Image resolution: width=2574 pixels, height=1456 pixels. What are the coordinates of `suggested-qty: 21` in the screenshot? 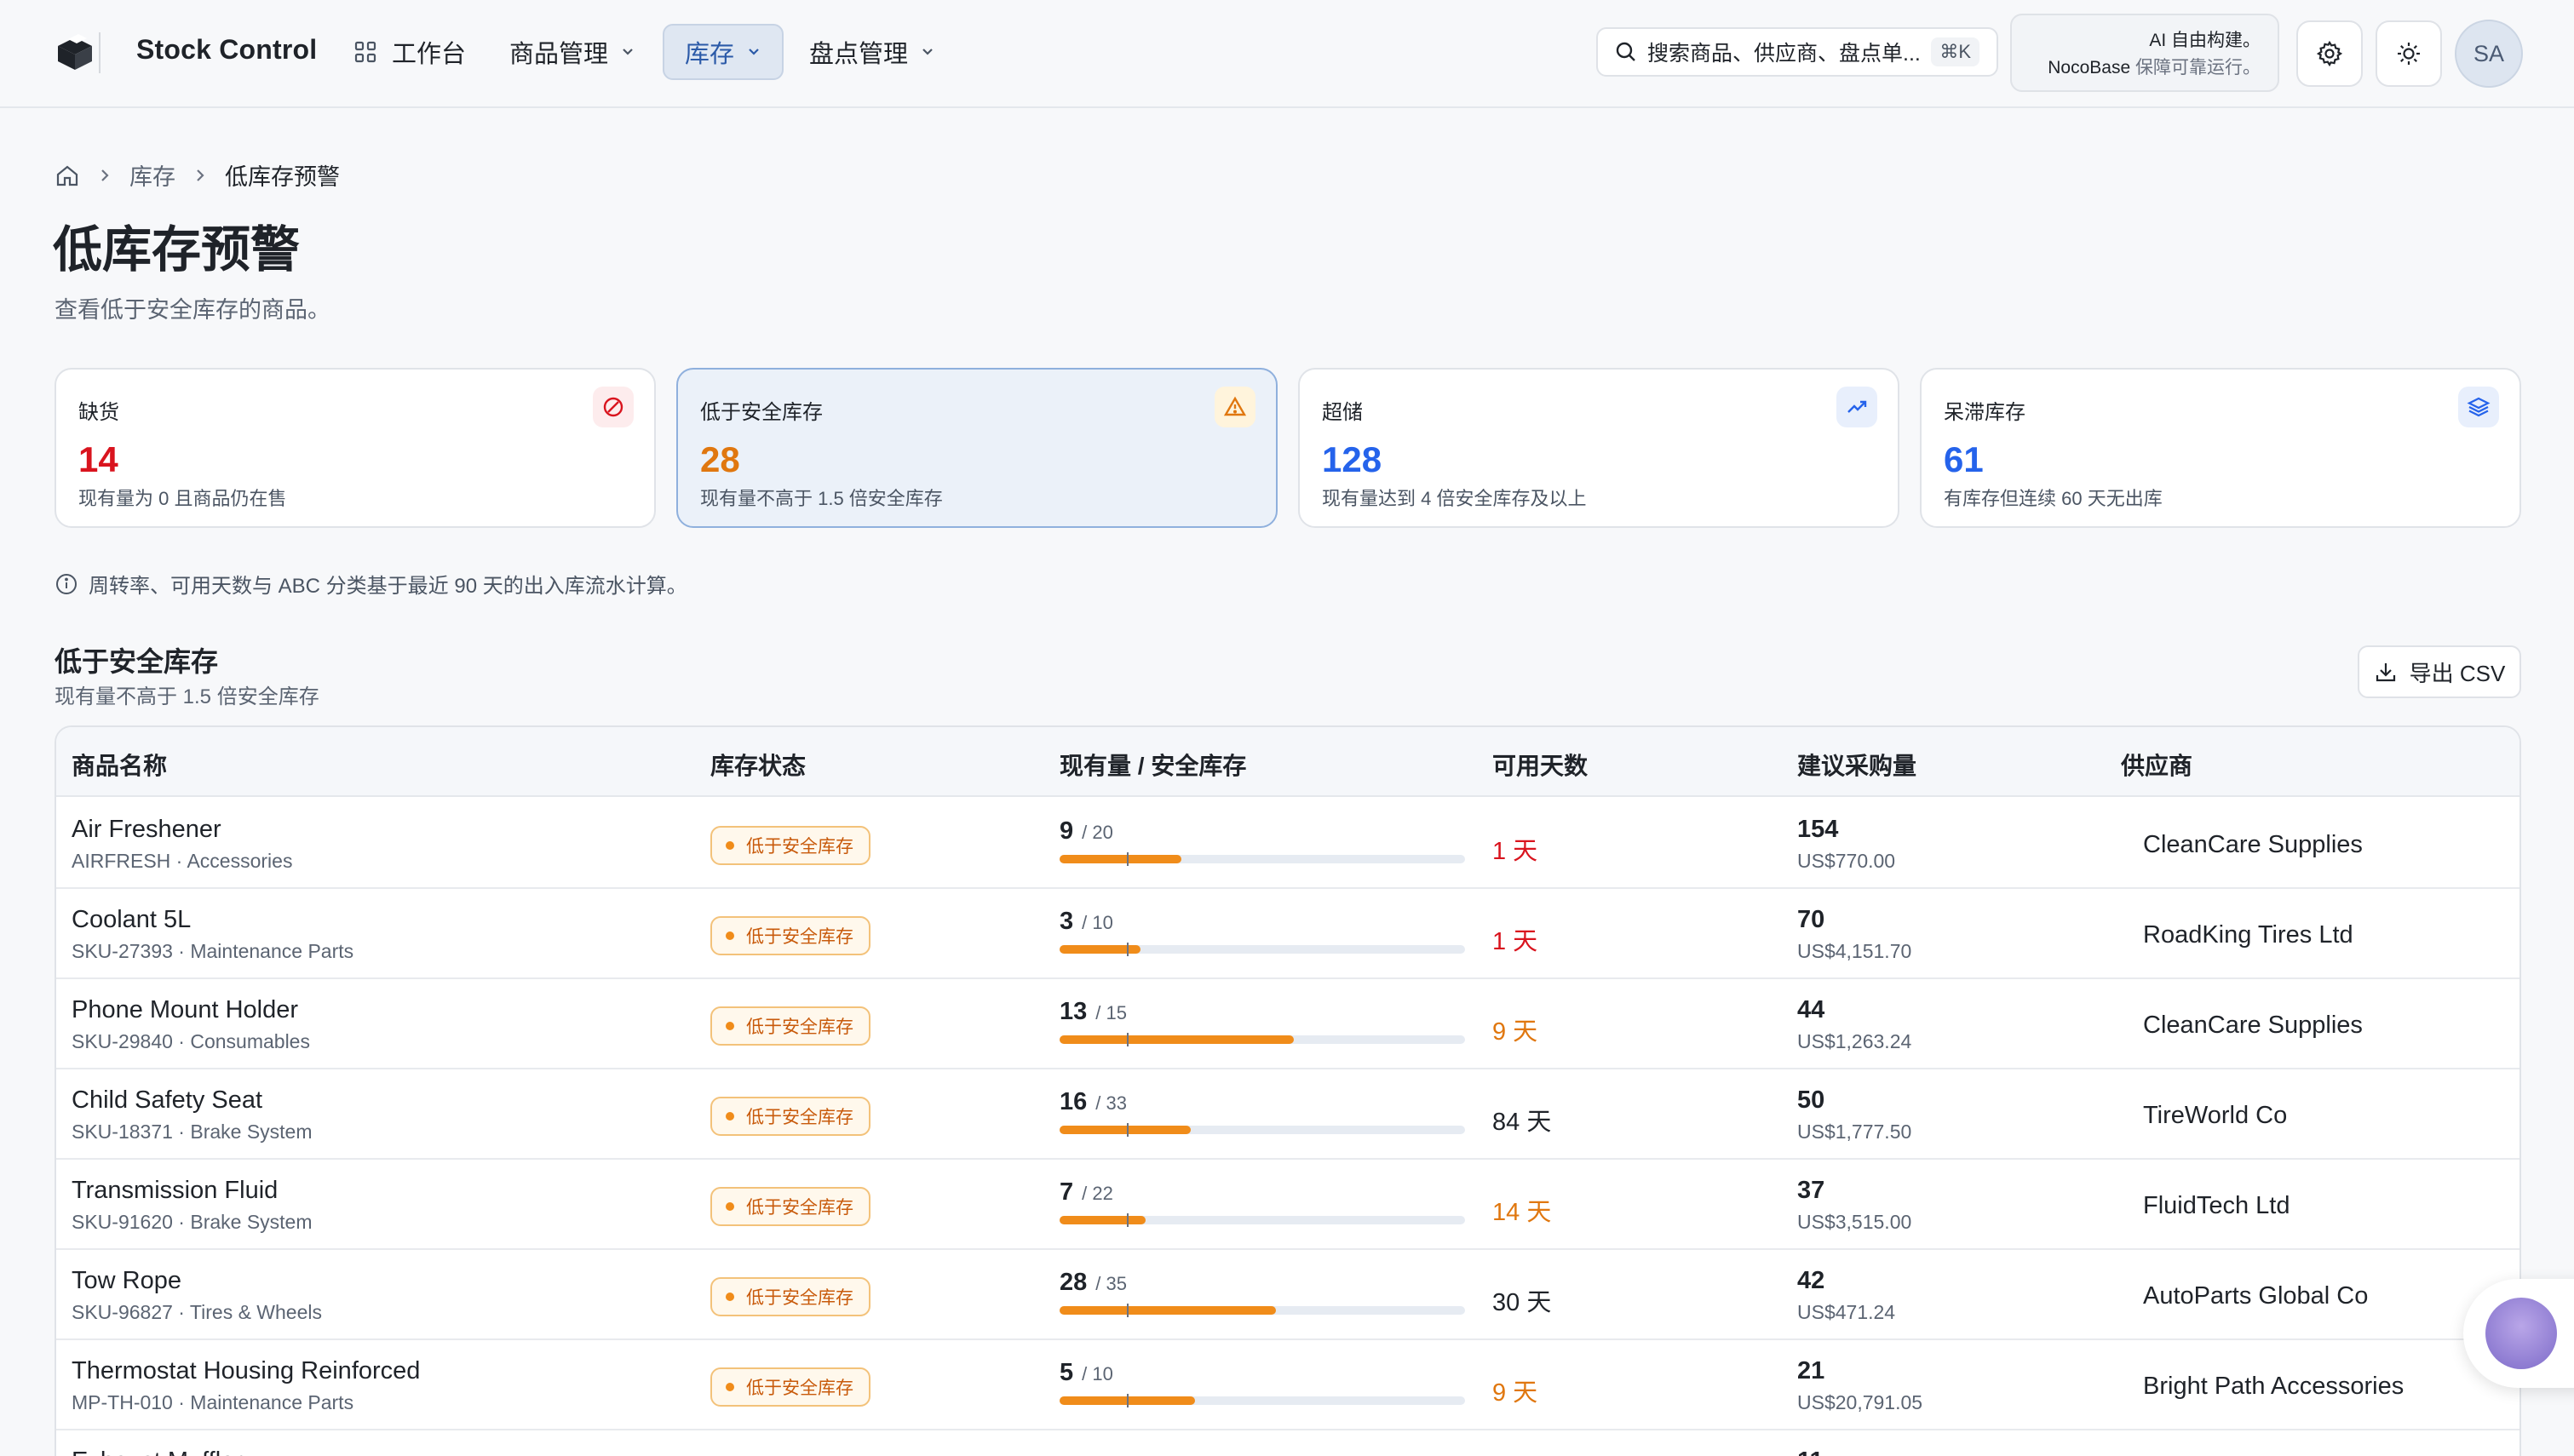 It's located at (1811, 1371).